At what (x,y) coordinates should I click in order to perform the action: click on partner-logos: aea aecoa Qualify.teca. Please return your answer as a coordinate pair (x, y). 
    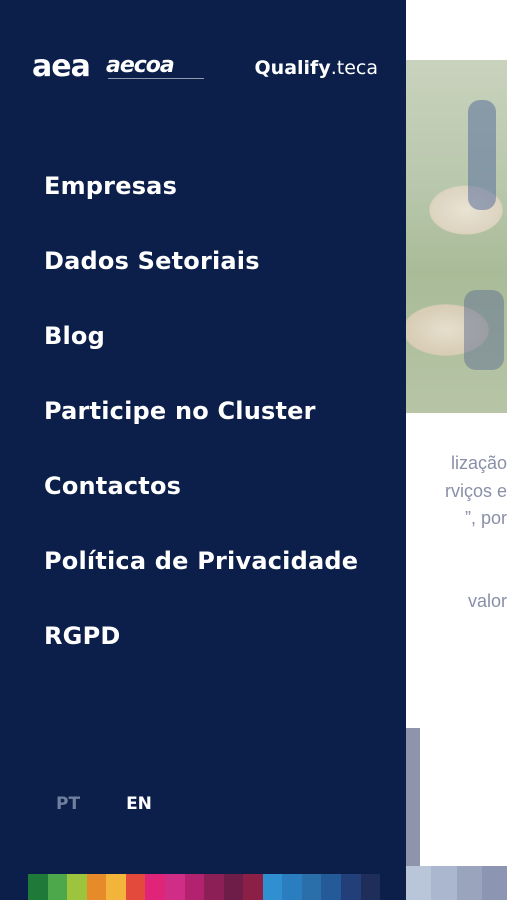
    Looking at the image, I should click on (204, 69).